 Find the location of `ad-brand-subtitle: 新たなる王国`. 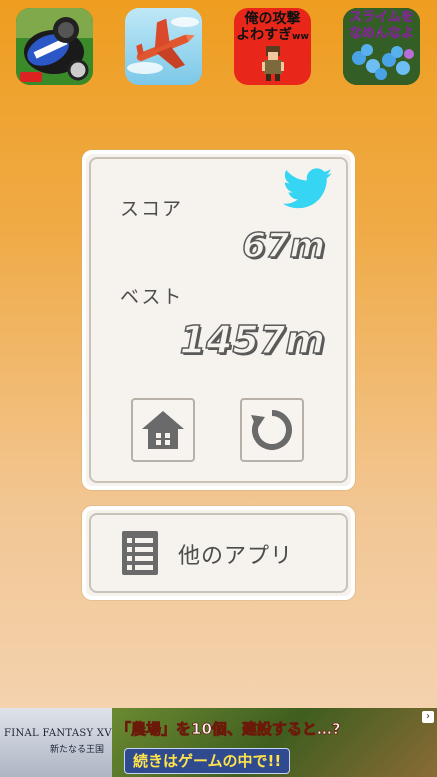

ad-brand-subtitle: 新たなる王国 is located at coordinates (77, 750).